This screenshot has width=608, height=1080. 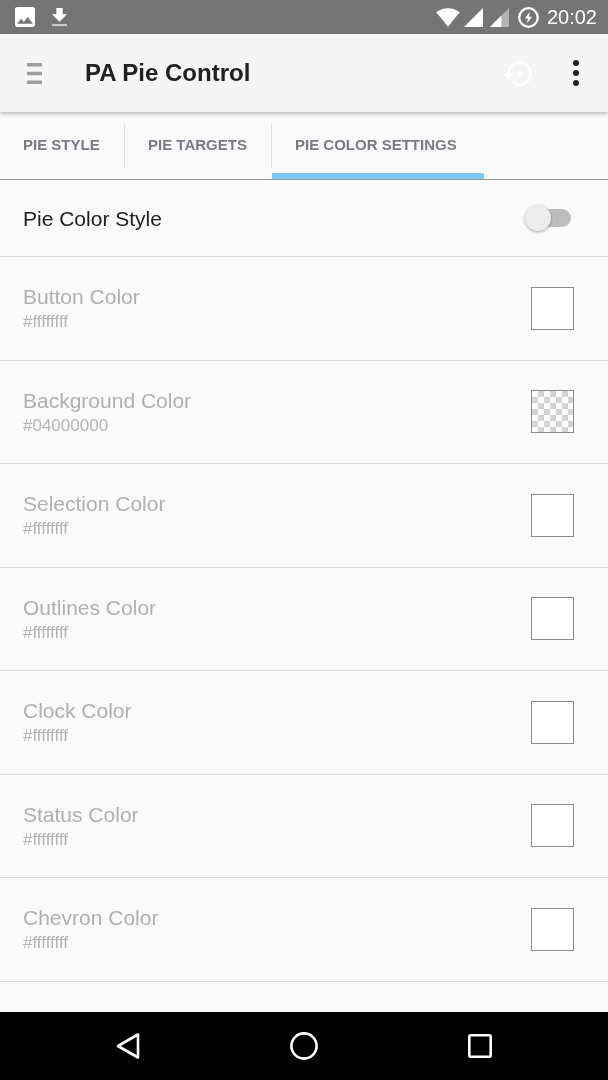 What do you see at coordinates (77, 711) in the screenshot?
I see `setting-title: Clock Color` at bounding box center [77, 711].